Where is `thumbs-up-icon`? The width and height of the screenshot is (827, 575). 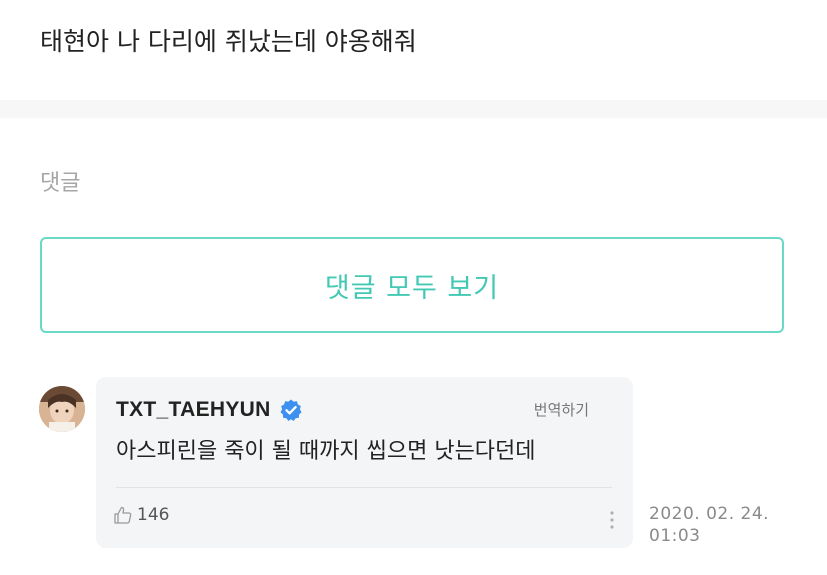 thumbs-up-icon is located at coordinates (123, 515).